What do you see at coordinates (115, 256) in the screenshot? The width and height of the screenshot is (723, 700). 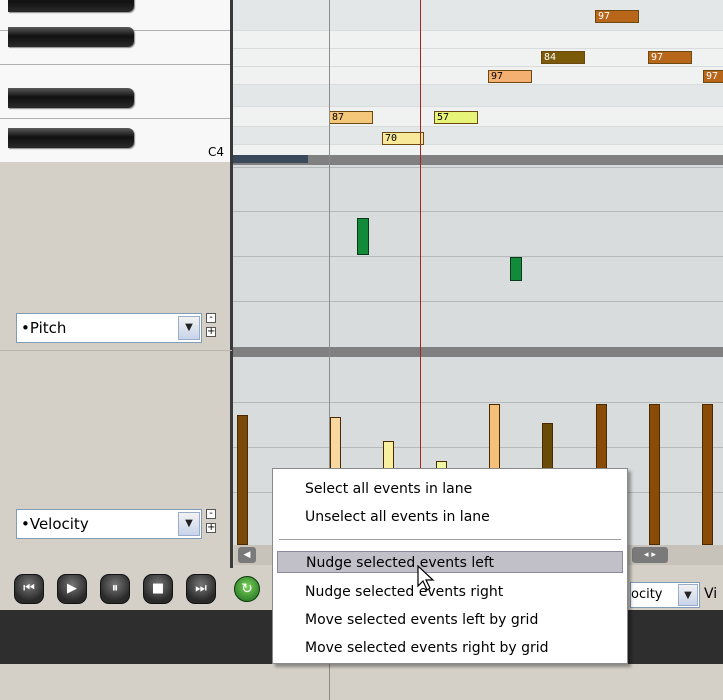 I see `pitch-lane-panel: •Pitch ▼ - +` at bounding box center [115, 256].